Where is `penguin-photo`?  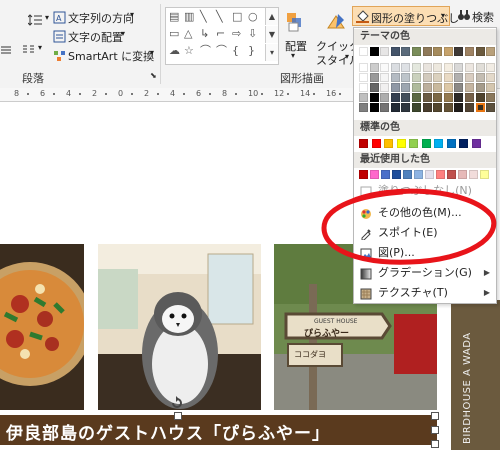 penguin-photo is located at coordinates (179, 327).